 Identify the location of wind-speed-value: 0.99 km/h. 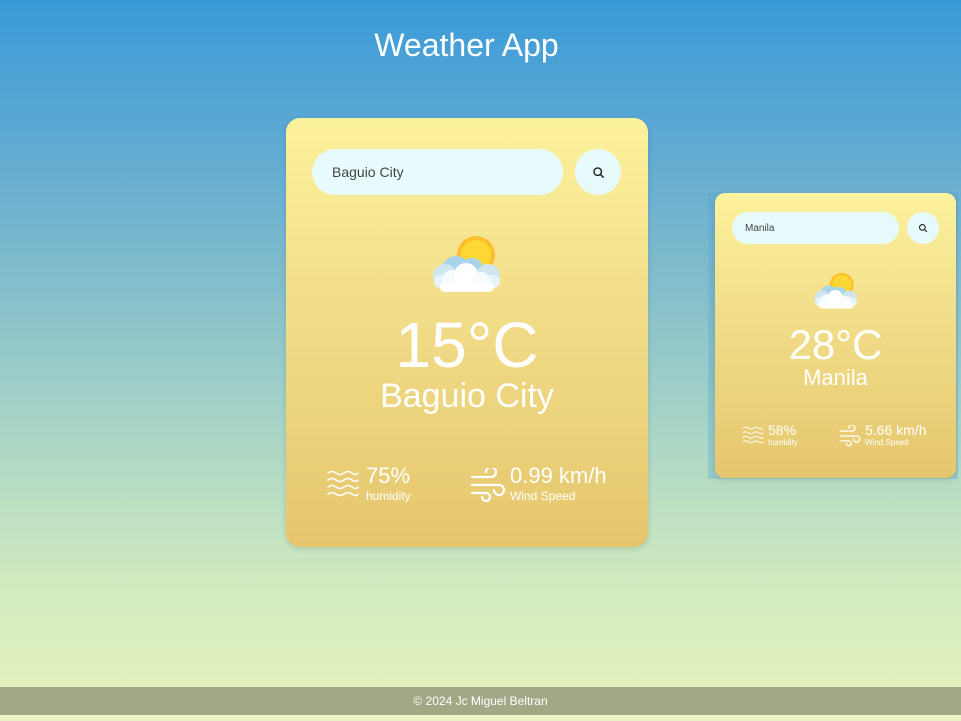
(558, 475).